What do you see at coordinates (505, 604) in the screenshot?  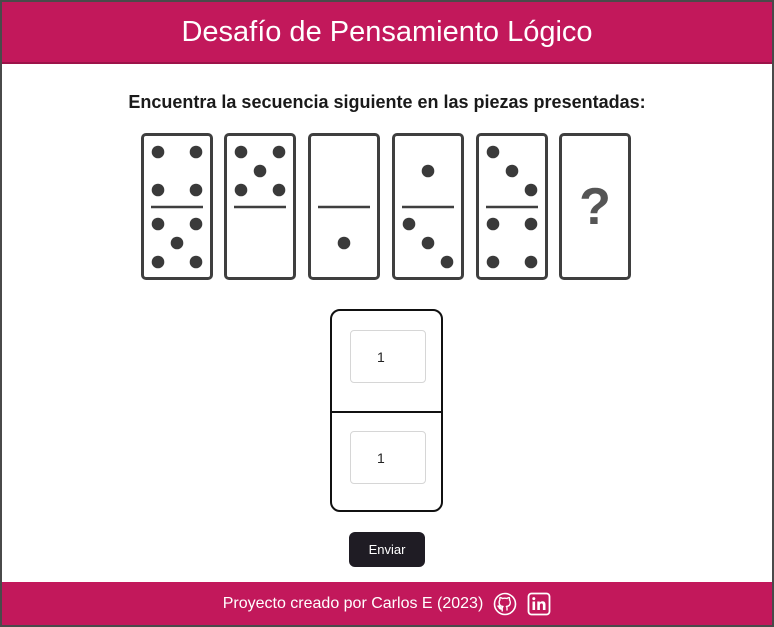 I see `github-icon` at bounding box center [505, 604].